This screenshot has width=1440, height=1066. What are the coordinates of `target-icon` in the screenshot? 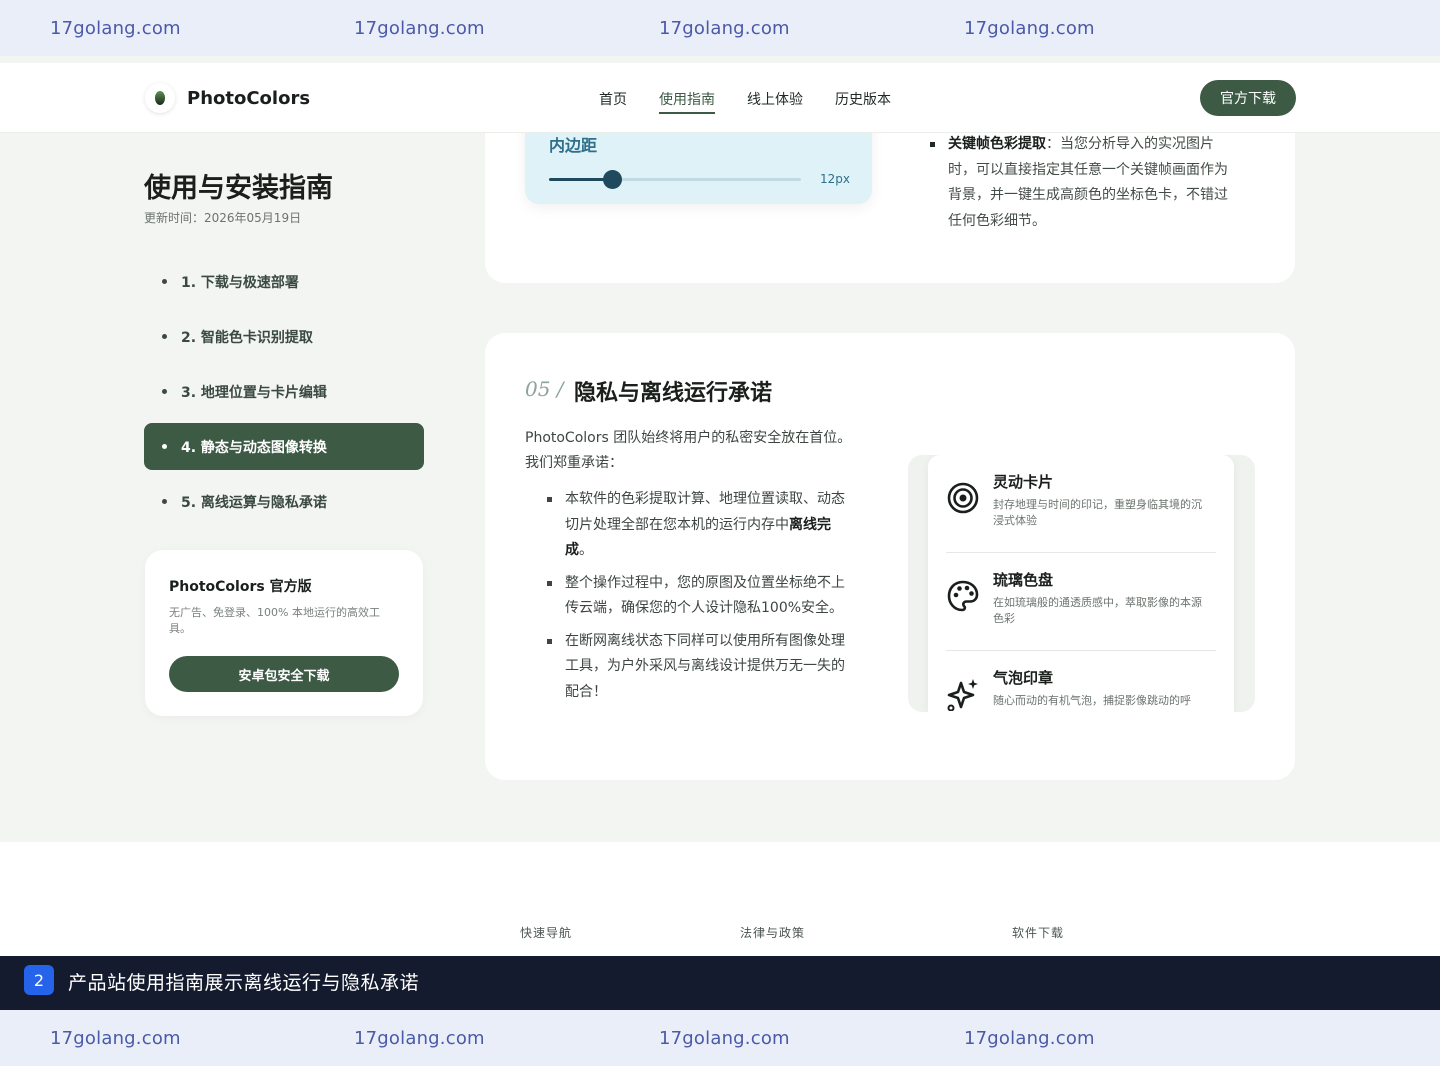 It's located at (963, 498).